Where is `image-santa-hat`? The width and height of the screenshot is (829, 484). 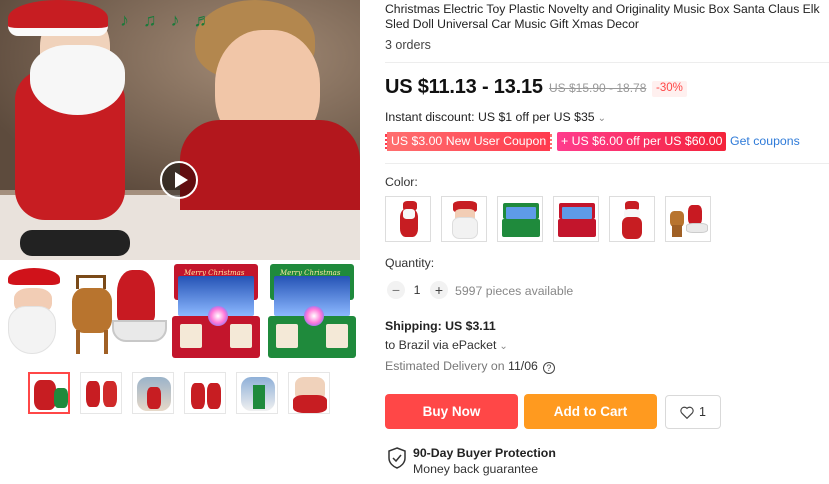
image-santa-hat is located at coordinates (58, 18).